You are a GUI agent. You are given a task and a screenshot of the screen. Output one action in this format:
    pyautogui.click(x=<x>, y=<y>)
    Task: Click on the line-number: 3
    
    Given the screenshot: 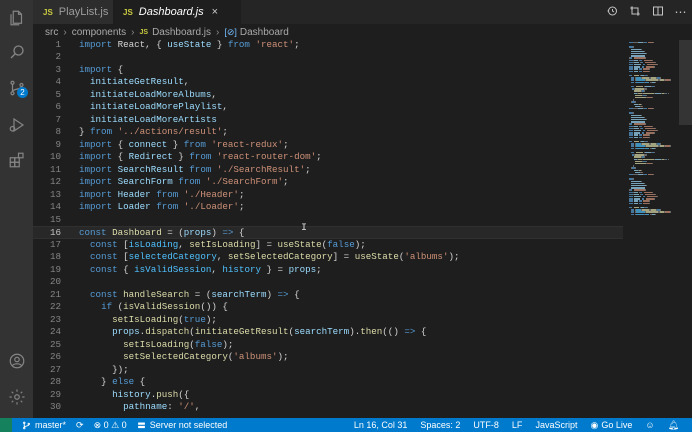 What is the action you would take?
    pyautogui.click(x=58, y=69)
    